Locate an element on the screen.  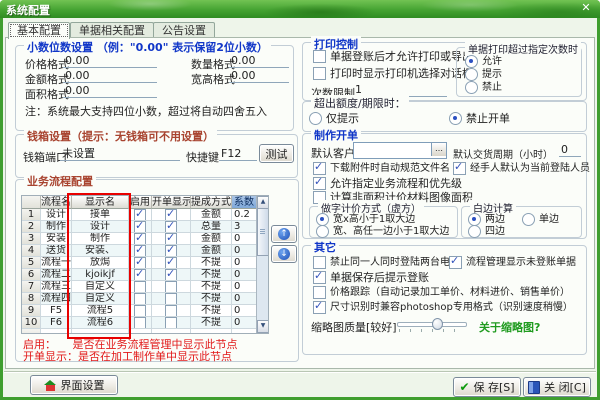
cell-name: 安装 is located at coordinates (56, 239).